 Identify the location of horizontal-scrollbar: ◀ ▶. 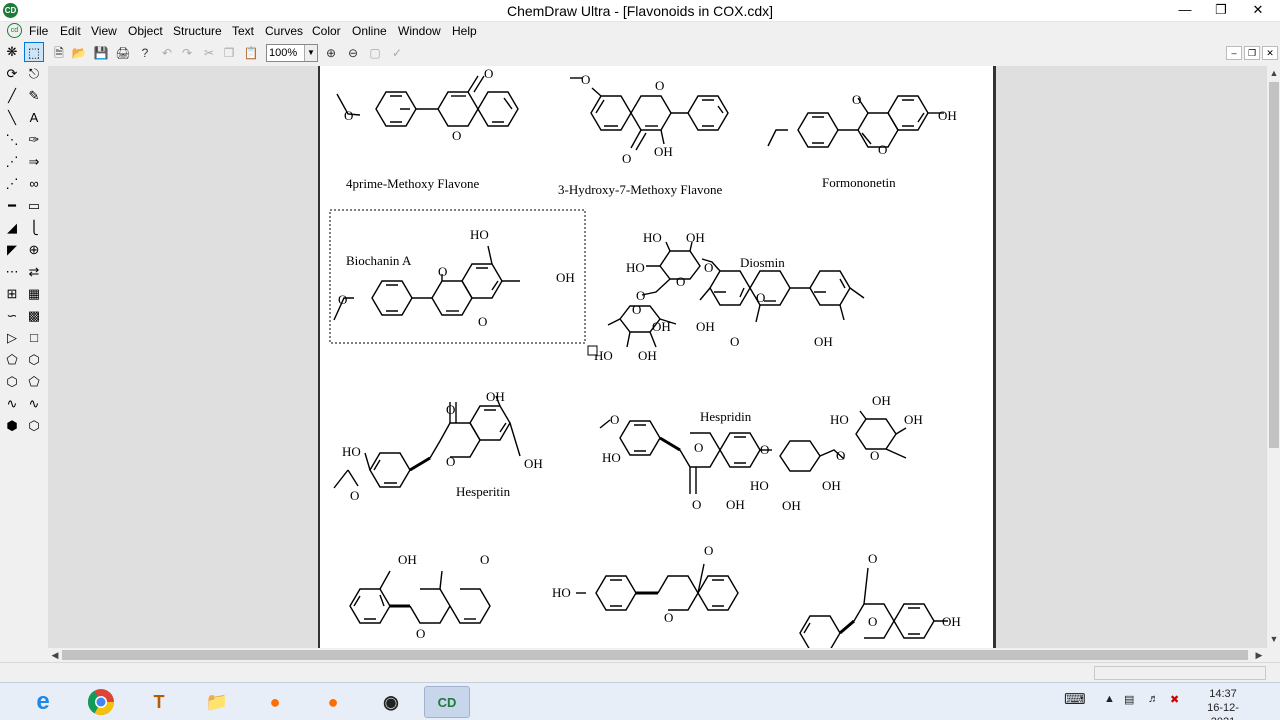
(657, 655).